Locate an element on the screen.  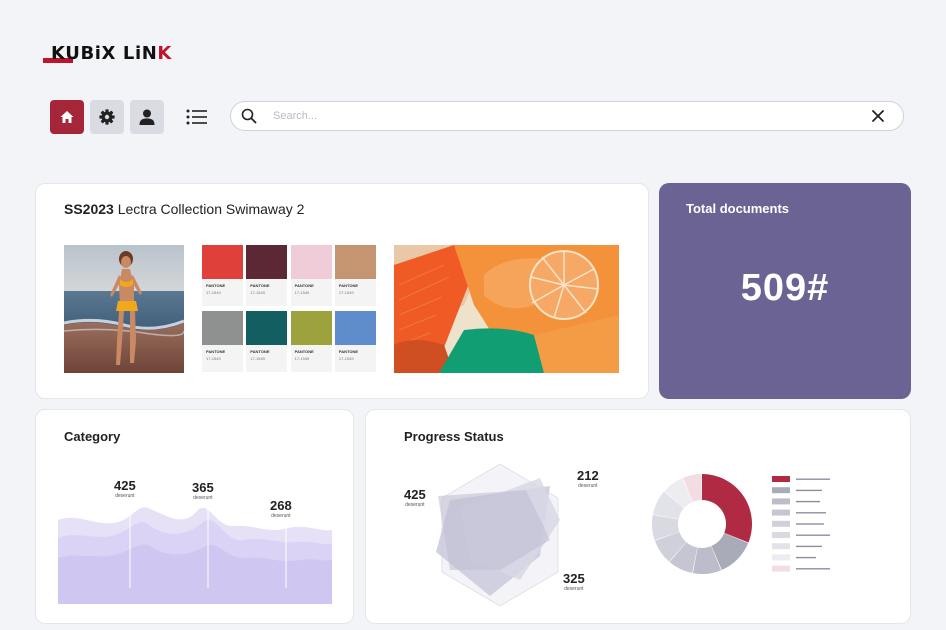
home-icon is located at coordinates (67, 117).